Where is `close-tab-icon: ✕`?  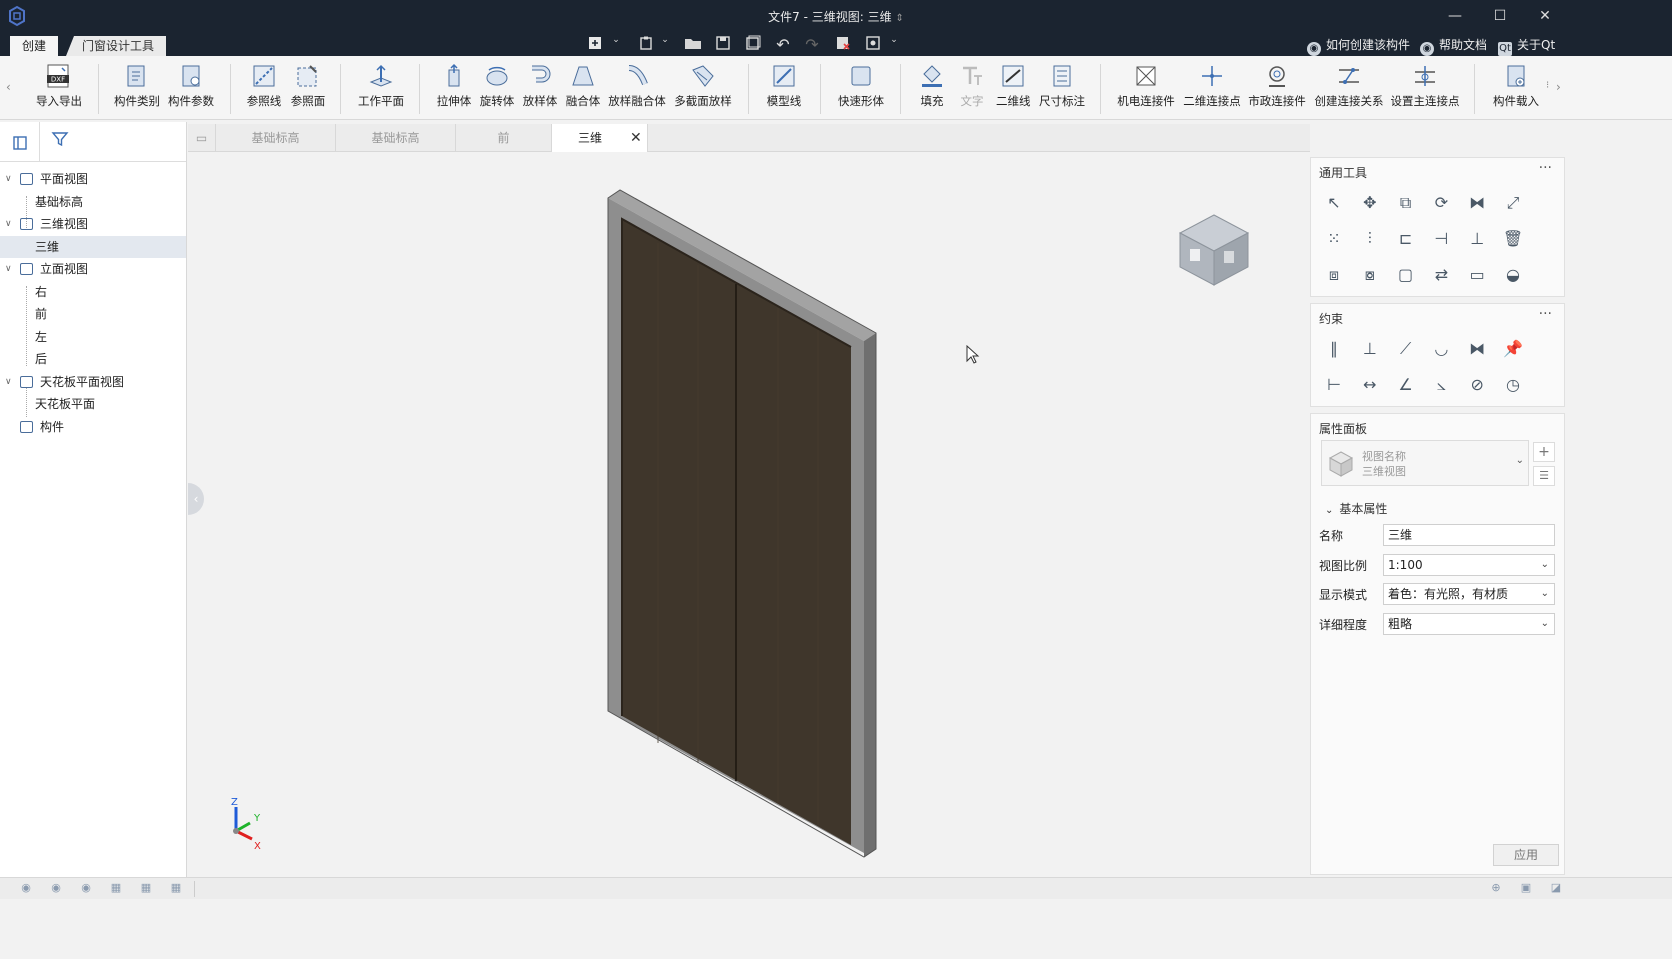 close-tab-icon: ✕ is located at coordinates (636, 138).